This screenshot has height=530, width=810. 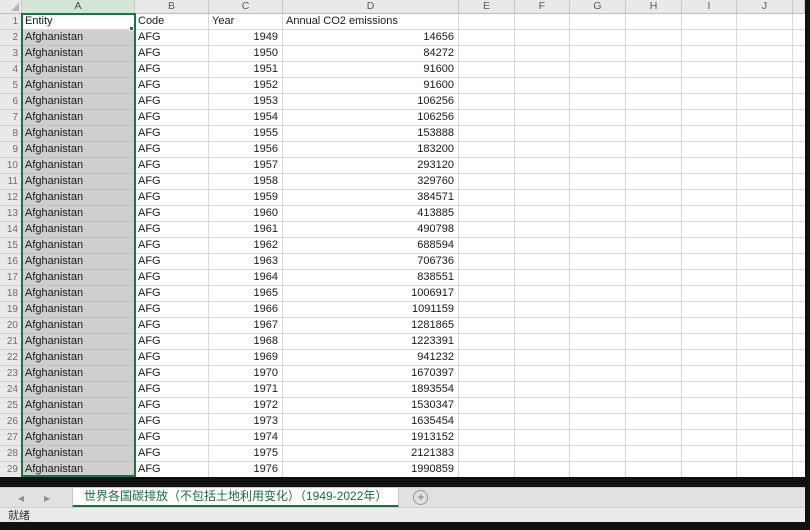 I want to click on row-number: 11, so click(x=11, y=182).